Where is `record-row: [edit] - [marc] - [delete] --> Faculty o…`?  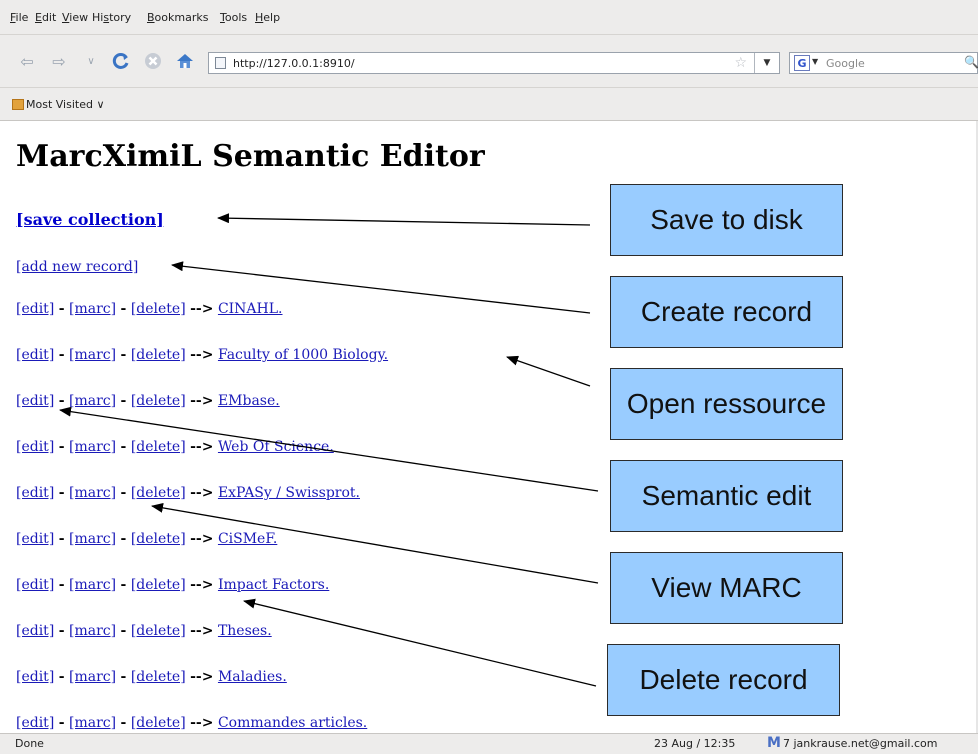
record-row: [edit] - [marc] - [delete] --> Faculty o… is located at coordinates (202, 355).